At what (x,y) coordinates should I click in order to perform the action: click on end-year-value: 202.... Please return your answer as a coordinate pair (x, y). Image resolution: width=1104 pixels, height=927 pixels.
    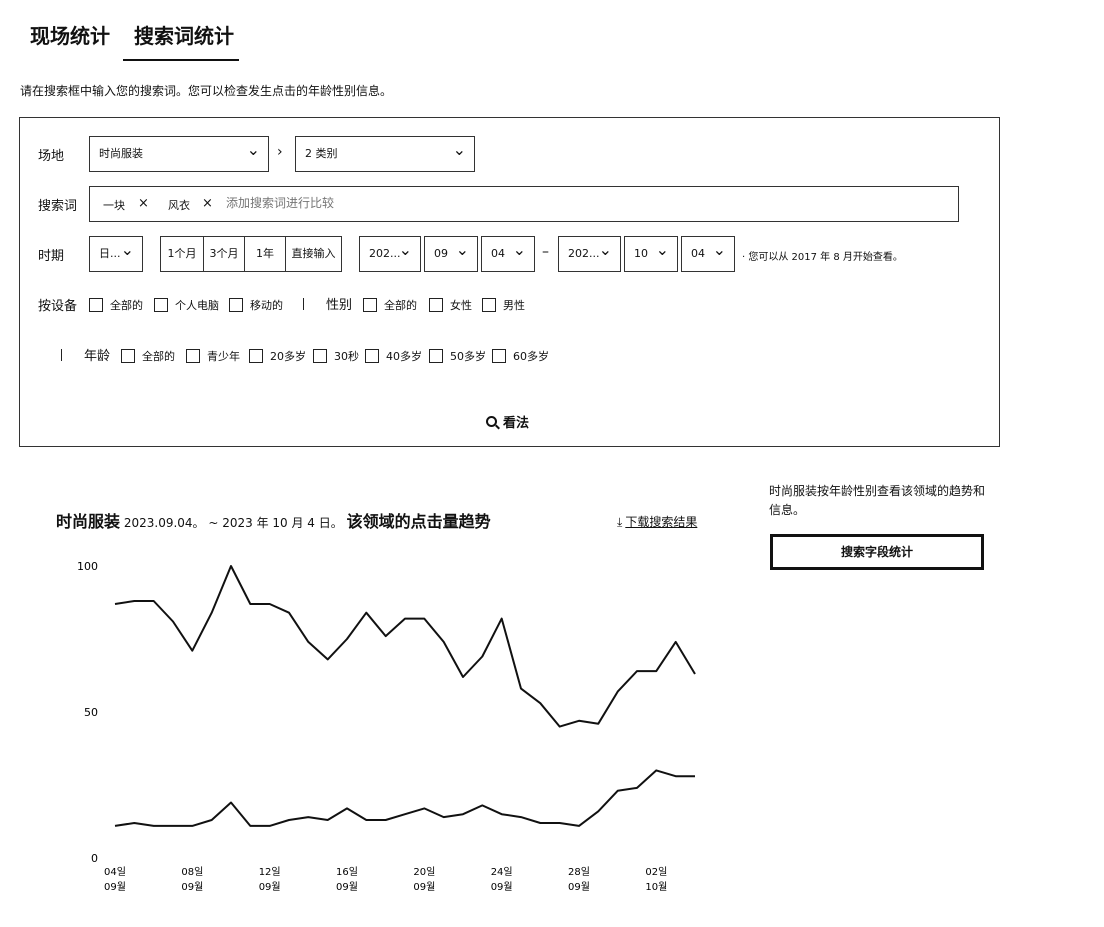
    Looking at the image, I should click on (584, 253).